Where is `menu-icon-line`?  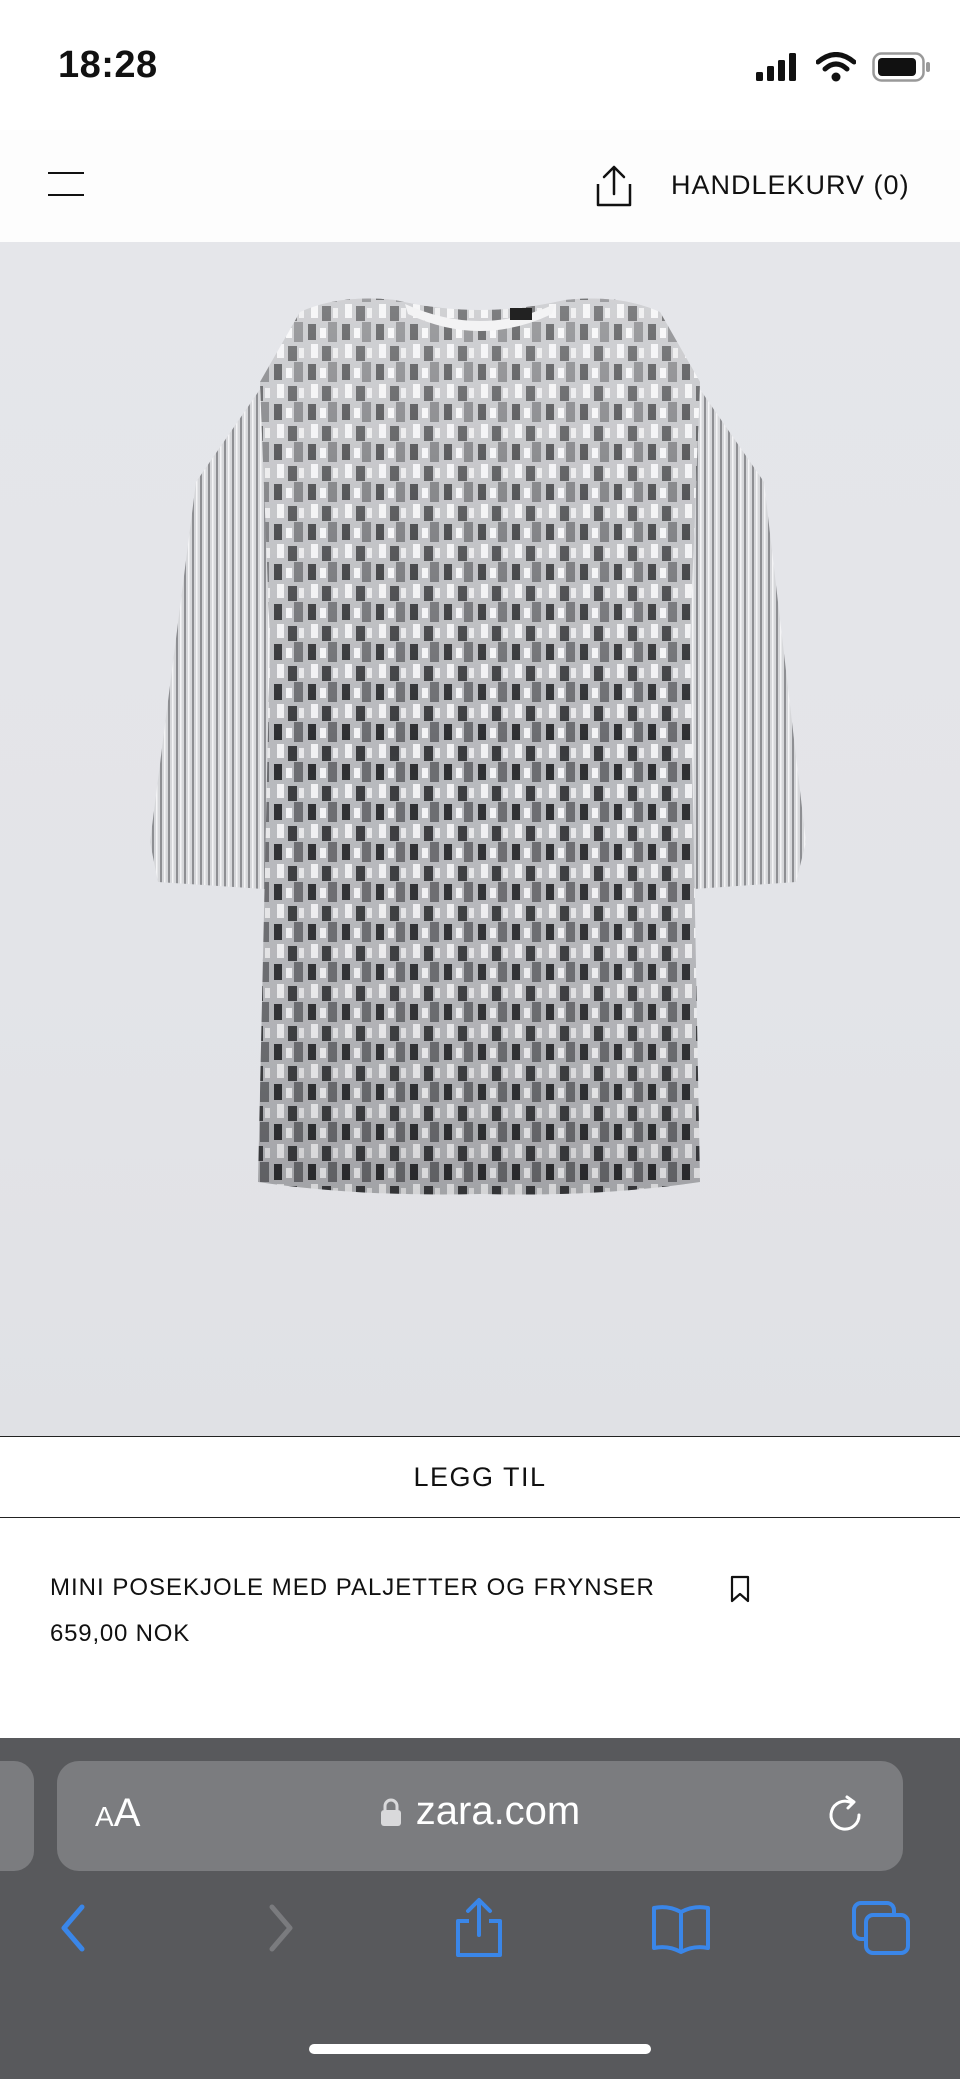
menu-icon-line is located at coordinates (66, 195).